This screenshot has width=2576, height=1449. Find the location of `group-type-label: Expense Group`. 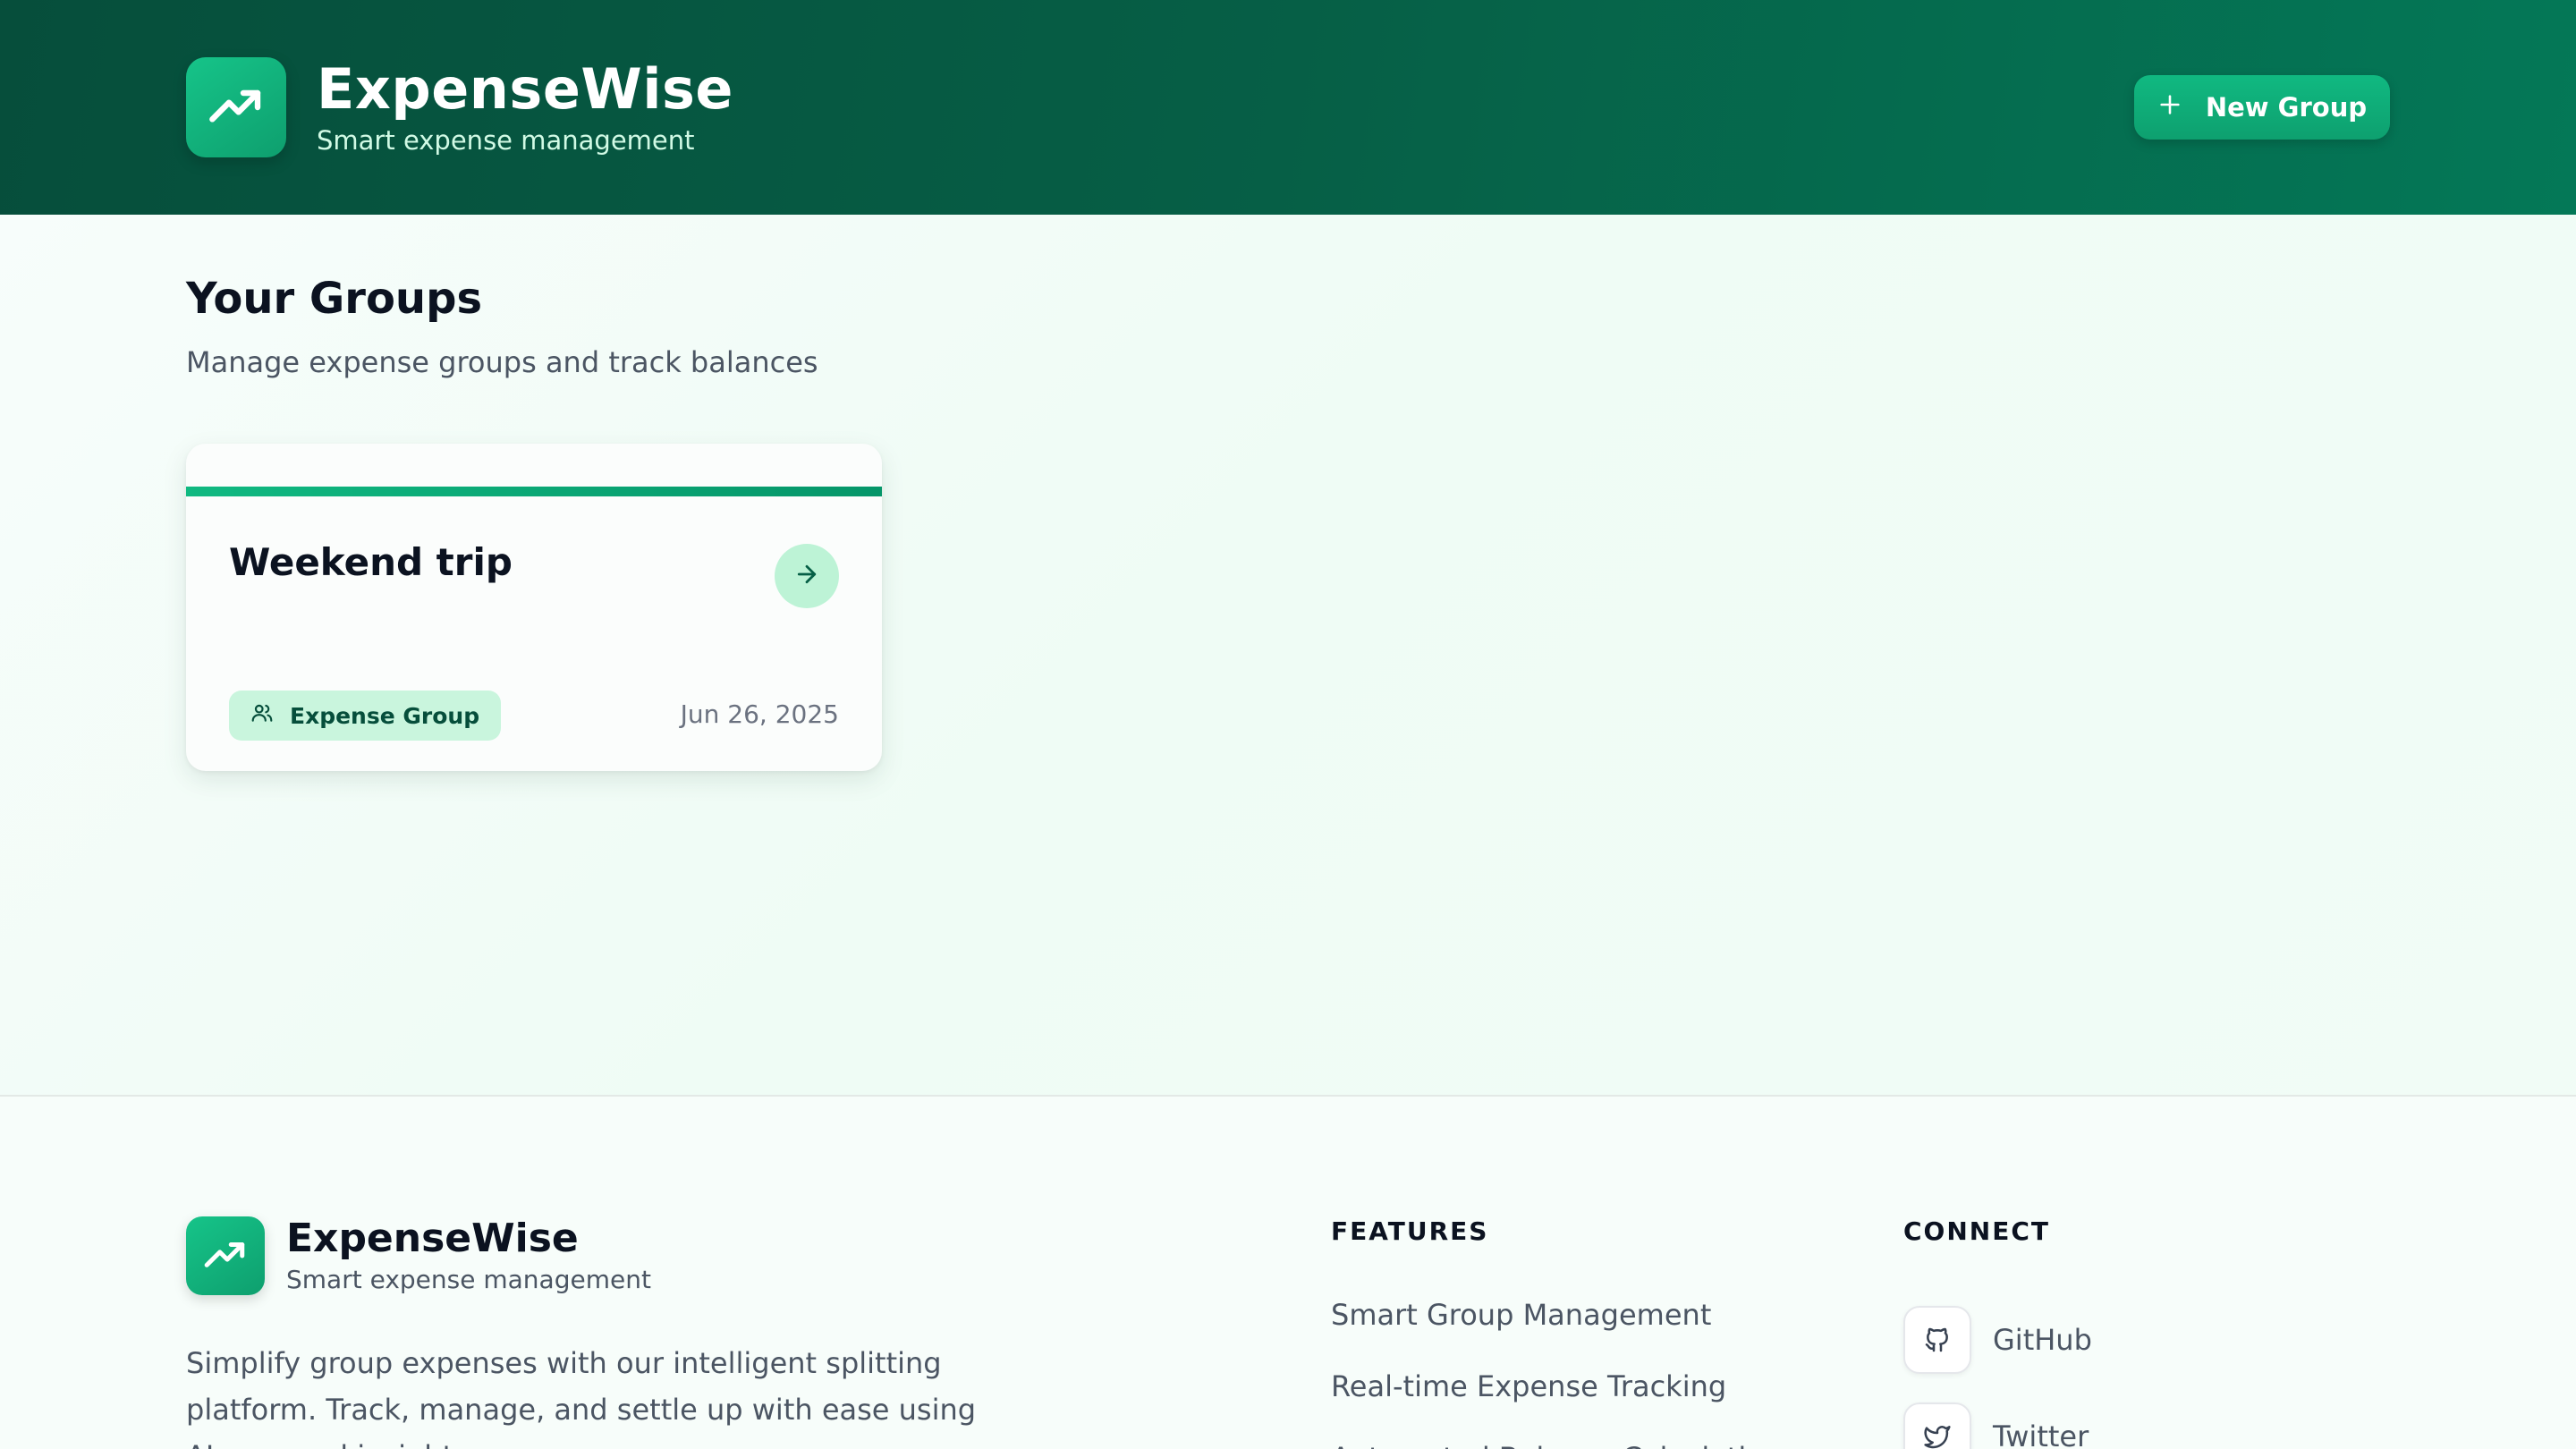

group-type-label: Expense Group is located at coordinates (385, 715).